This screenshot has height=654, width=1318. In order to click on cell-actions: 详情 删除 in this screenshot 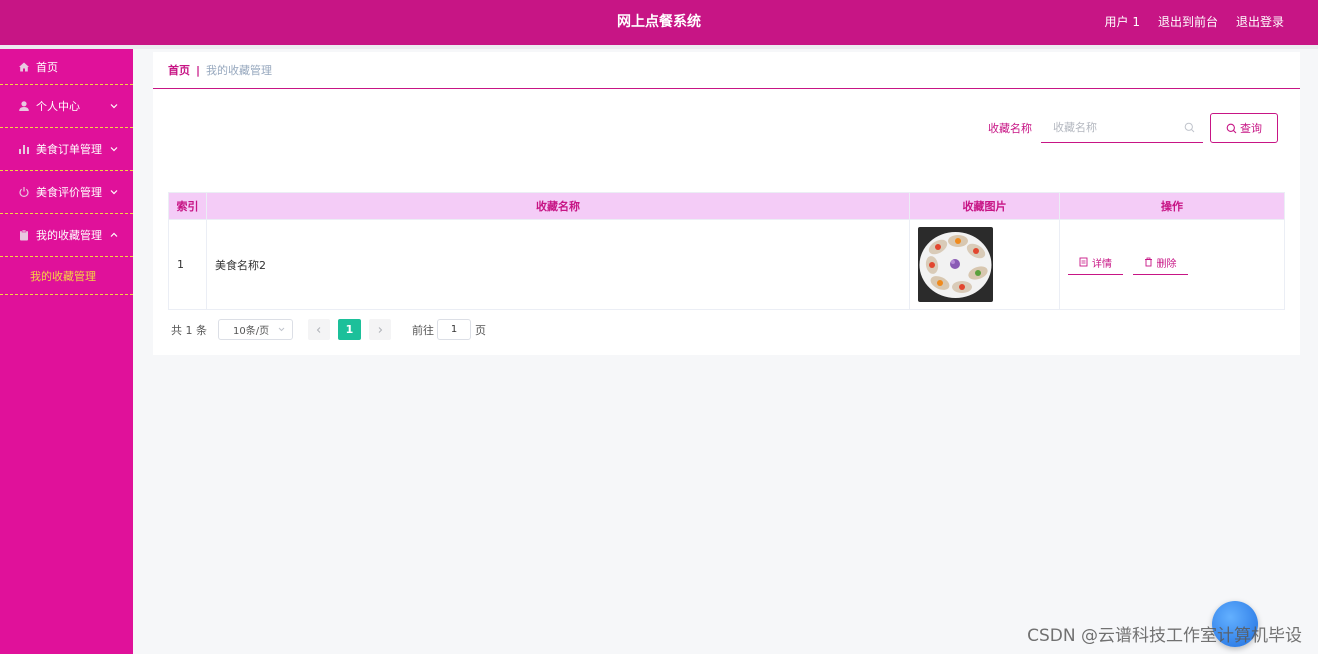, I will do `click(1172, 264)`.